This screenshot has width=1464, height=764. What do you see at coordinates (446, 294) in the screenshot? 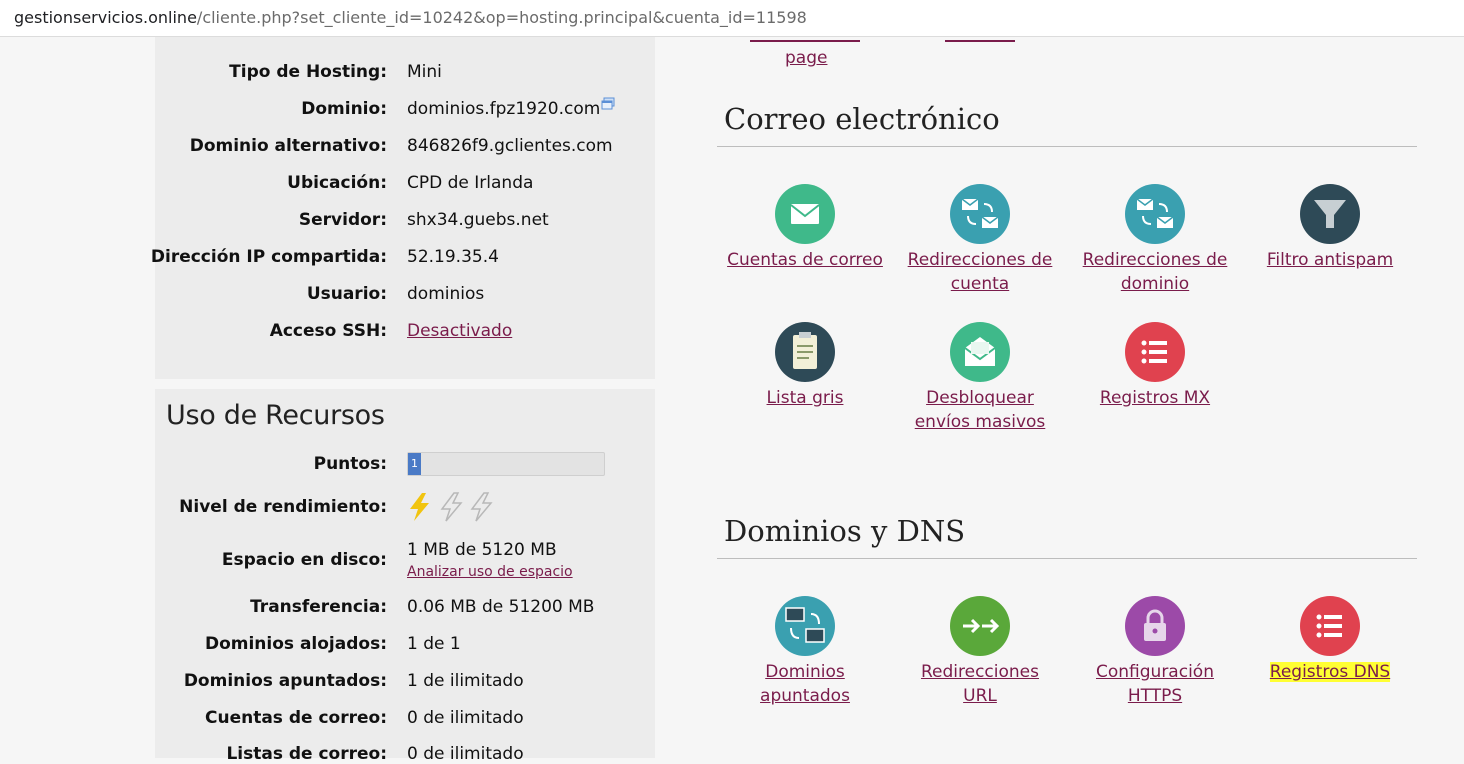
I see `user-value: dominios` at bounding box center [446, 294].